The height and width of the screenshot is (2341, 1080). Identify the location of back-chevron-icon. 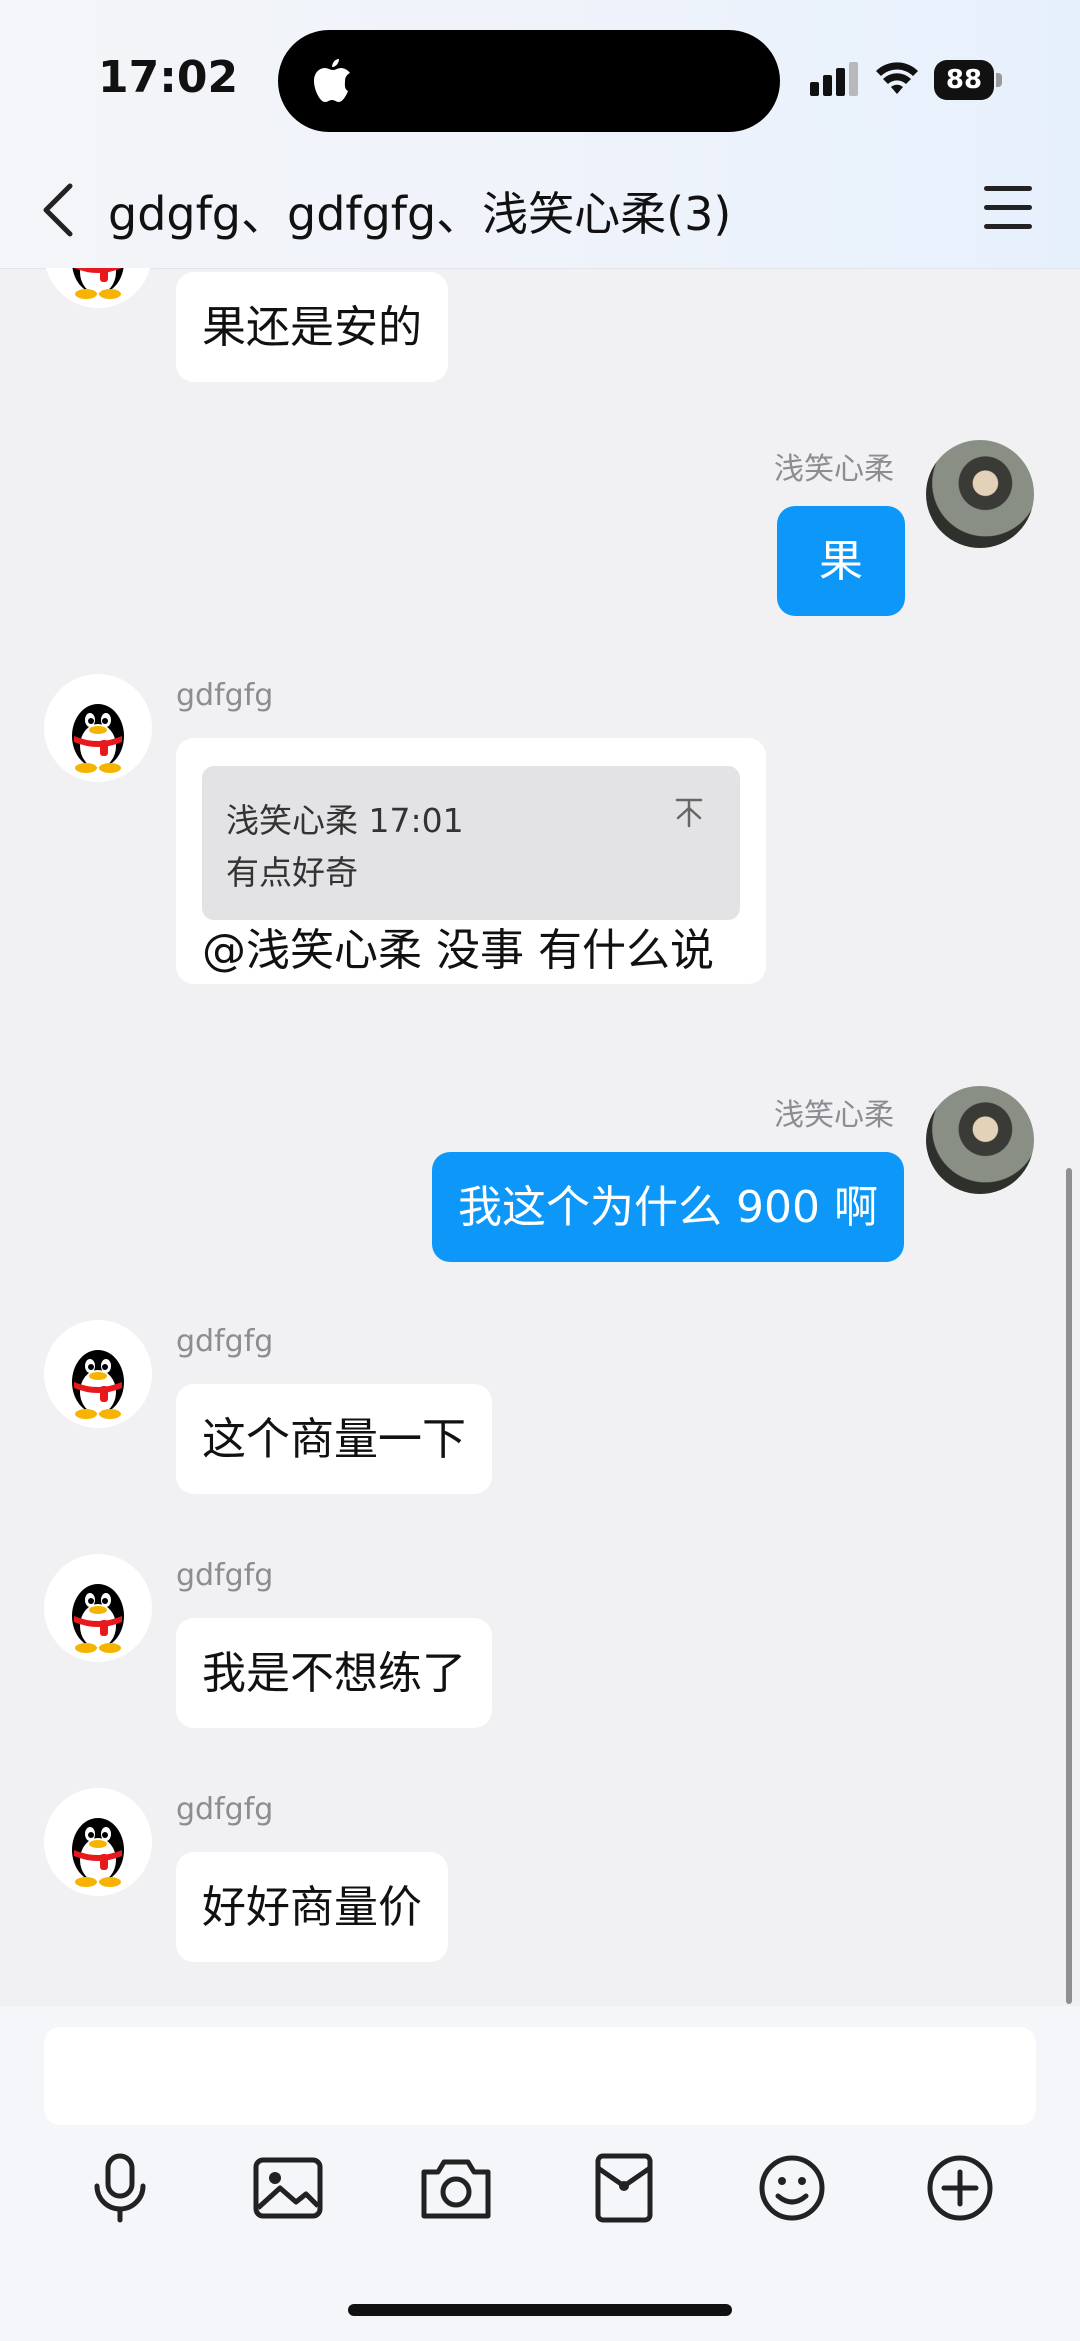
(58, 210).